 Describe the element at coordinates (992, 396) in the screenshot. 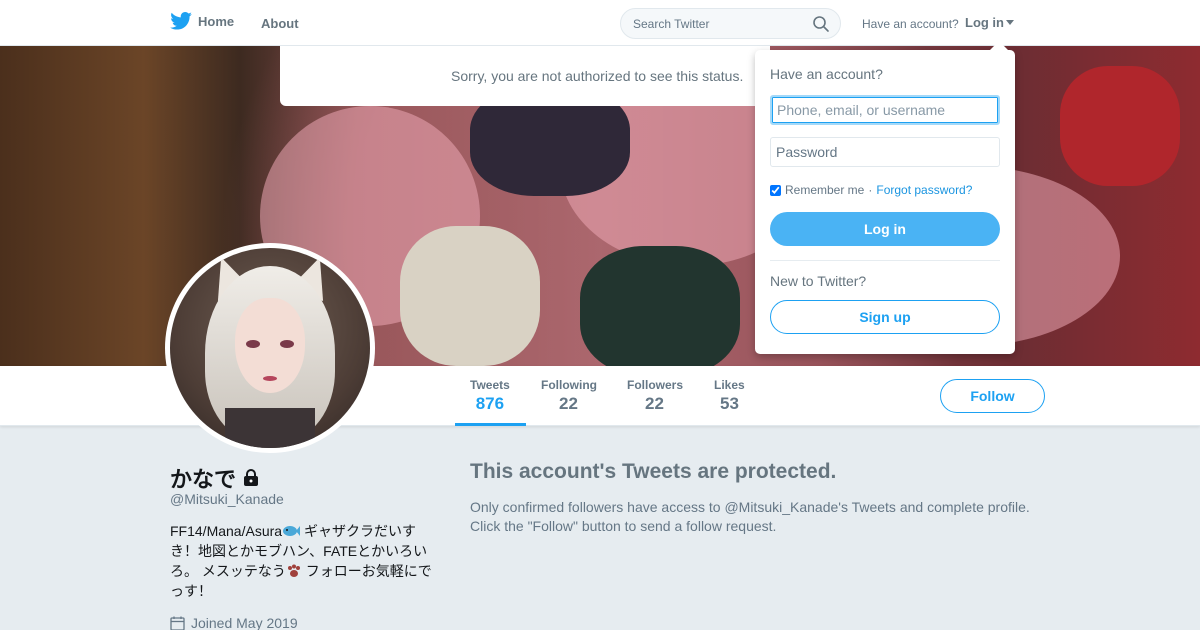

I see `follow-button: Follow` at that location.